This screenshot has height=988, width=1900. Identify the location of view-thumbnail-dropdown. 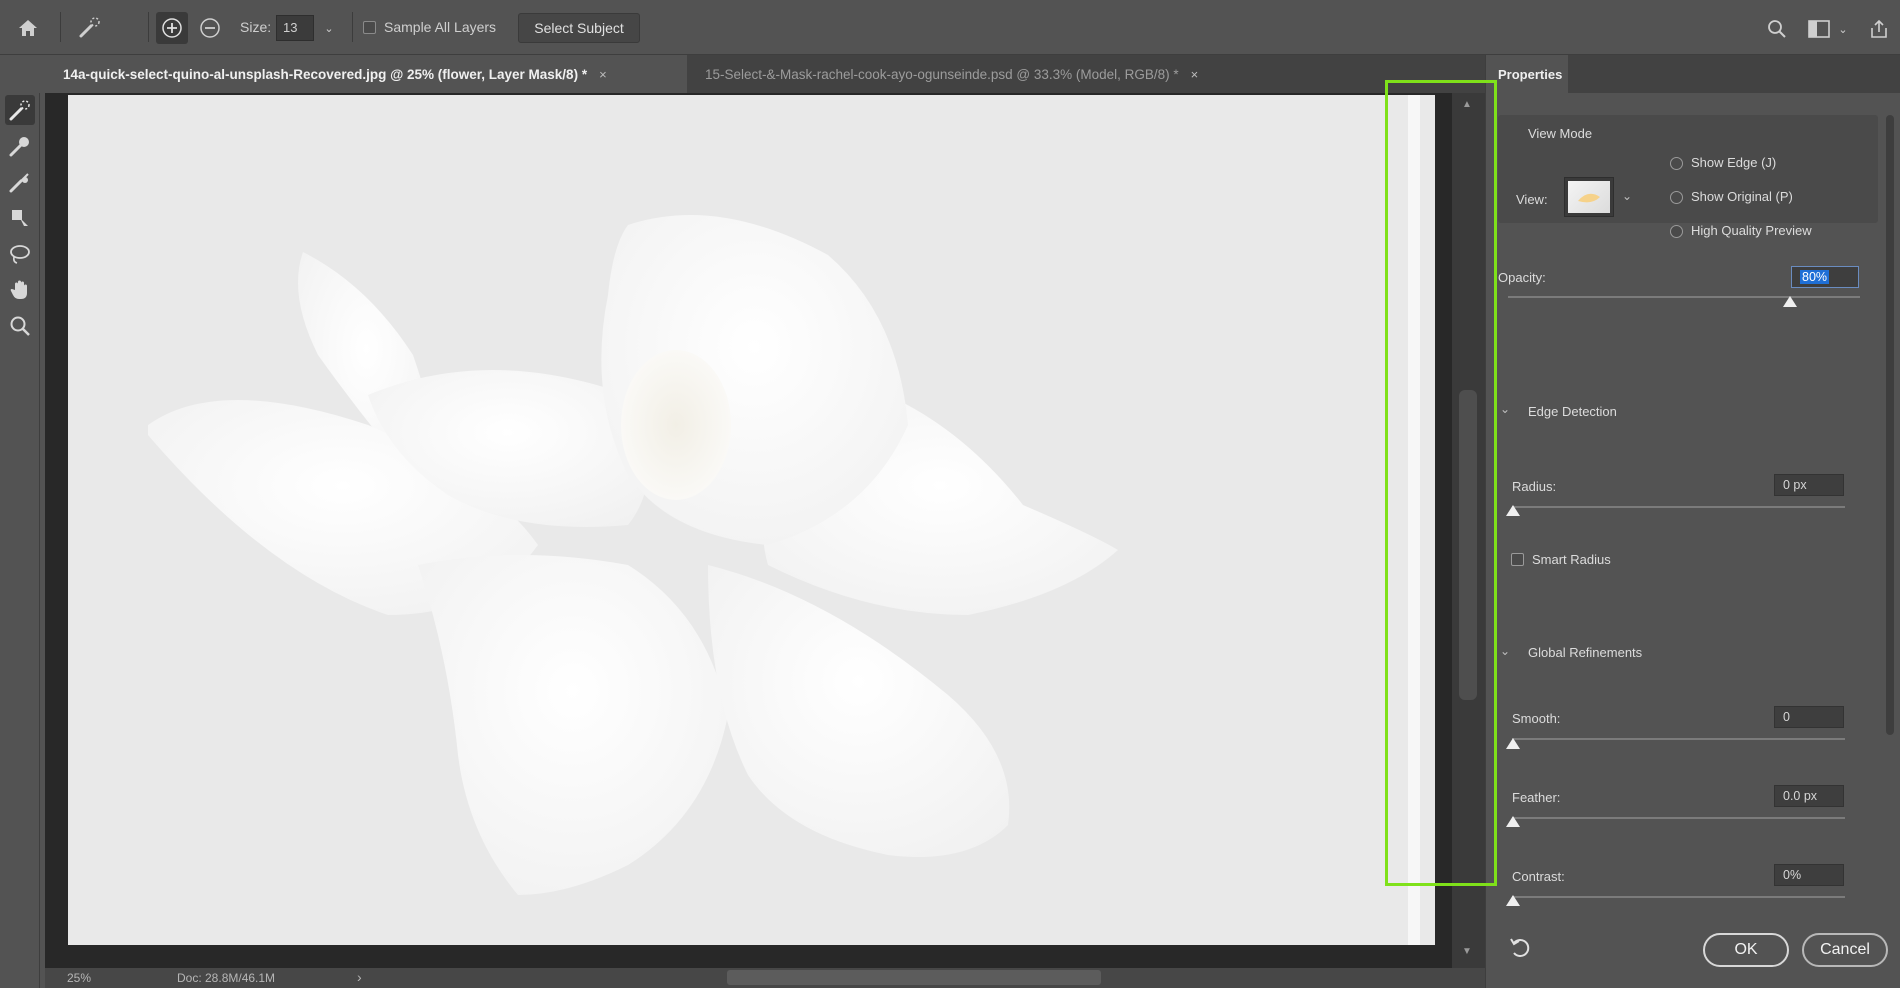
(1589, 197).